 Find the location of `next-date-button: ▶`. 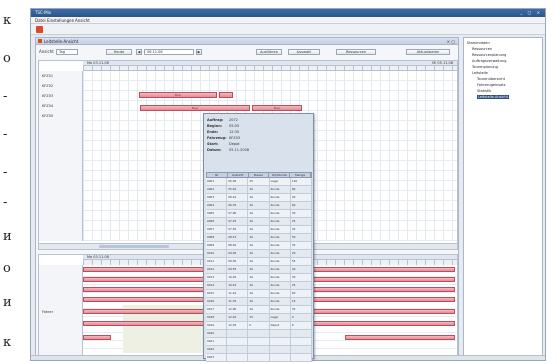

next-date-button: ▶ is located at coordinates (199, 52).